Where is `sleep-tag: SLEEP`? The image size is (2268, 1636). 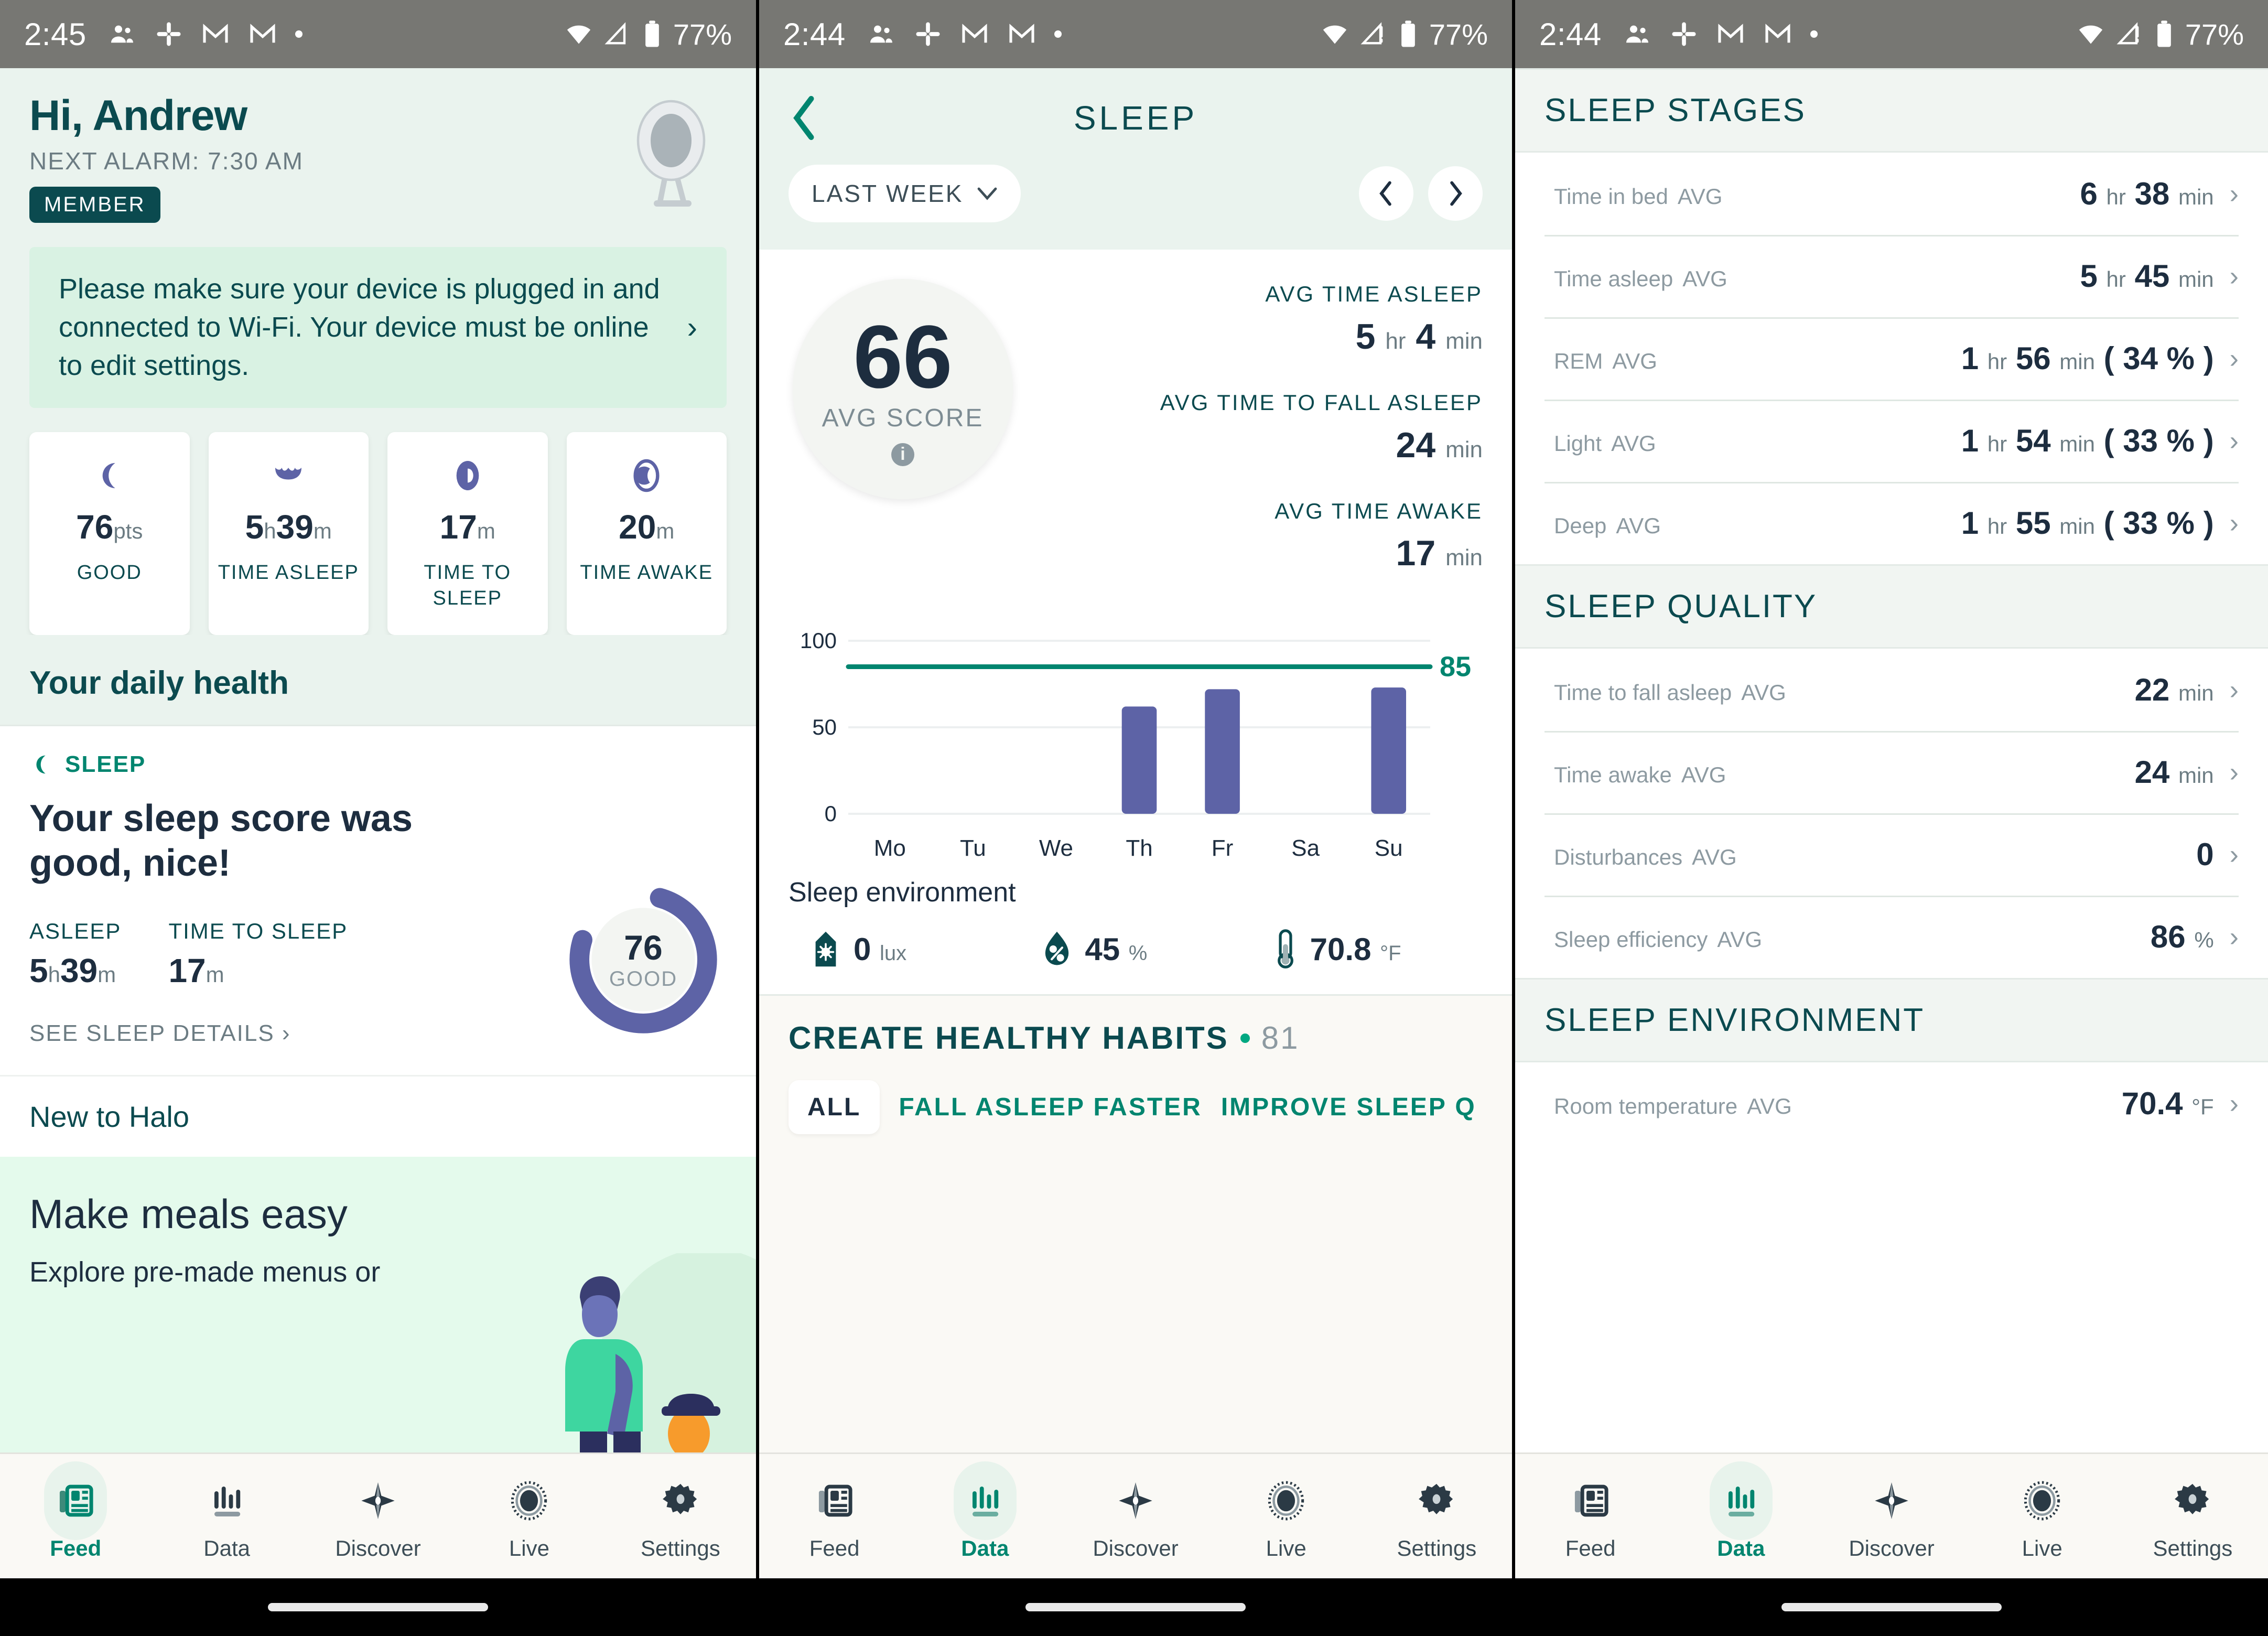 sleep-tag: SLEEP is located at coordinates (378, 764).